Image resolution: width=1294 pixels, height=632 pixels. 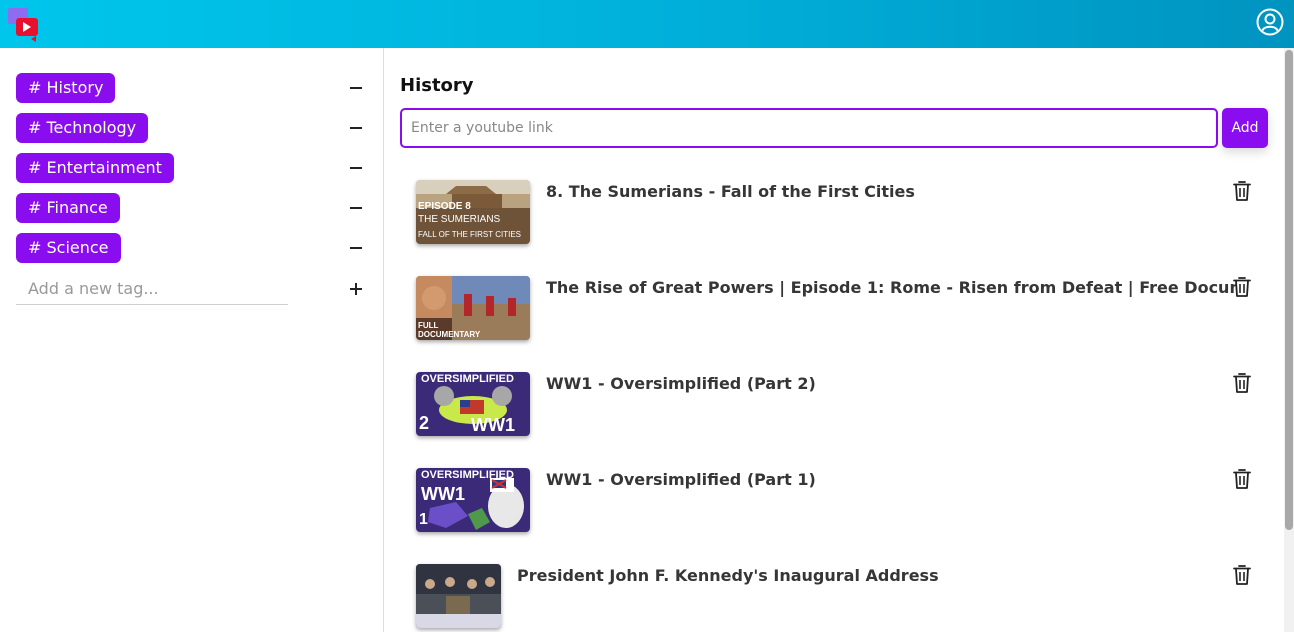 What do you see at coordinates (68, 248) in the screenshot?
I see `tag-chip-science: # Science` at bounding box center [68, 248].